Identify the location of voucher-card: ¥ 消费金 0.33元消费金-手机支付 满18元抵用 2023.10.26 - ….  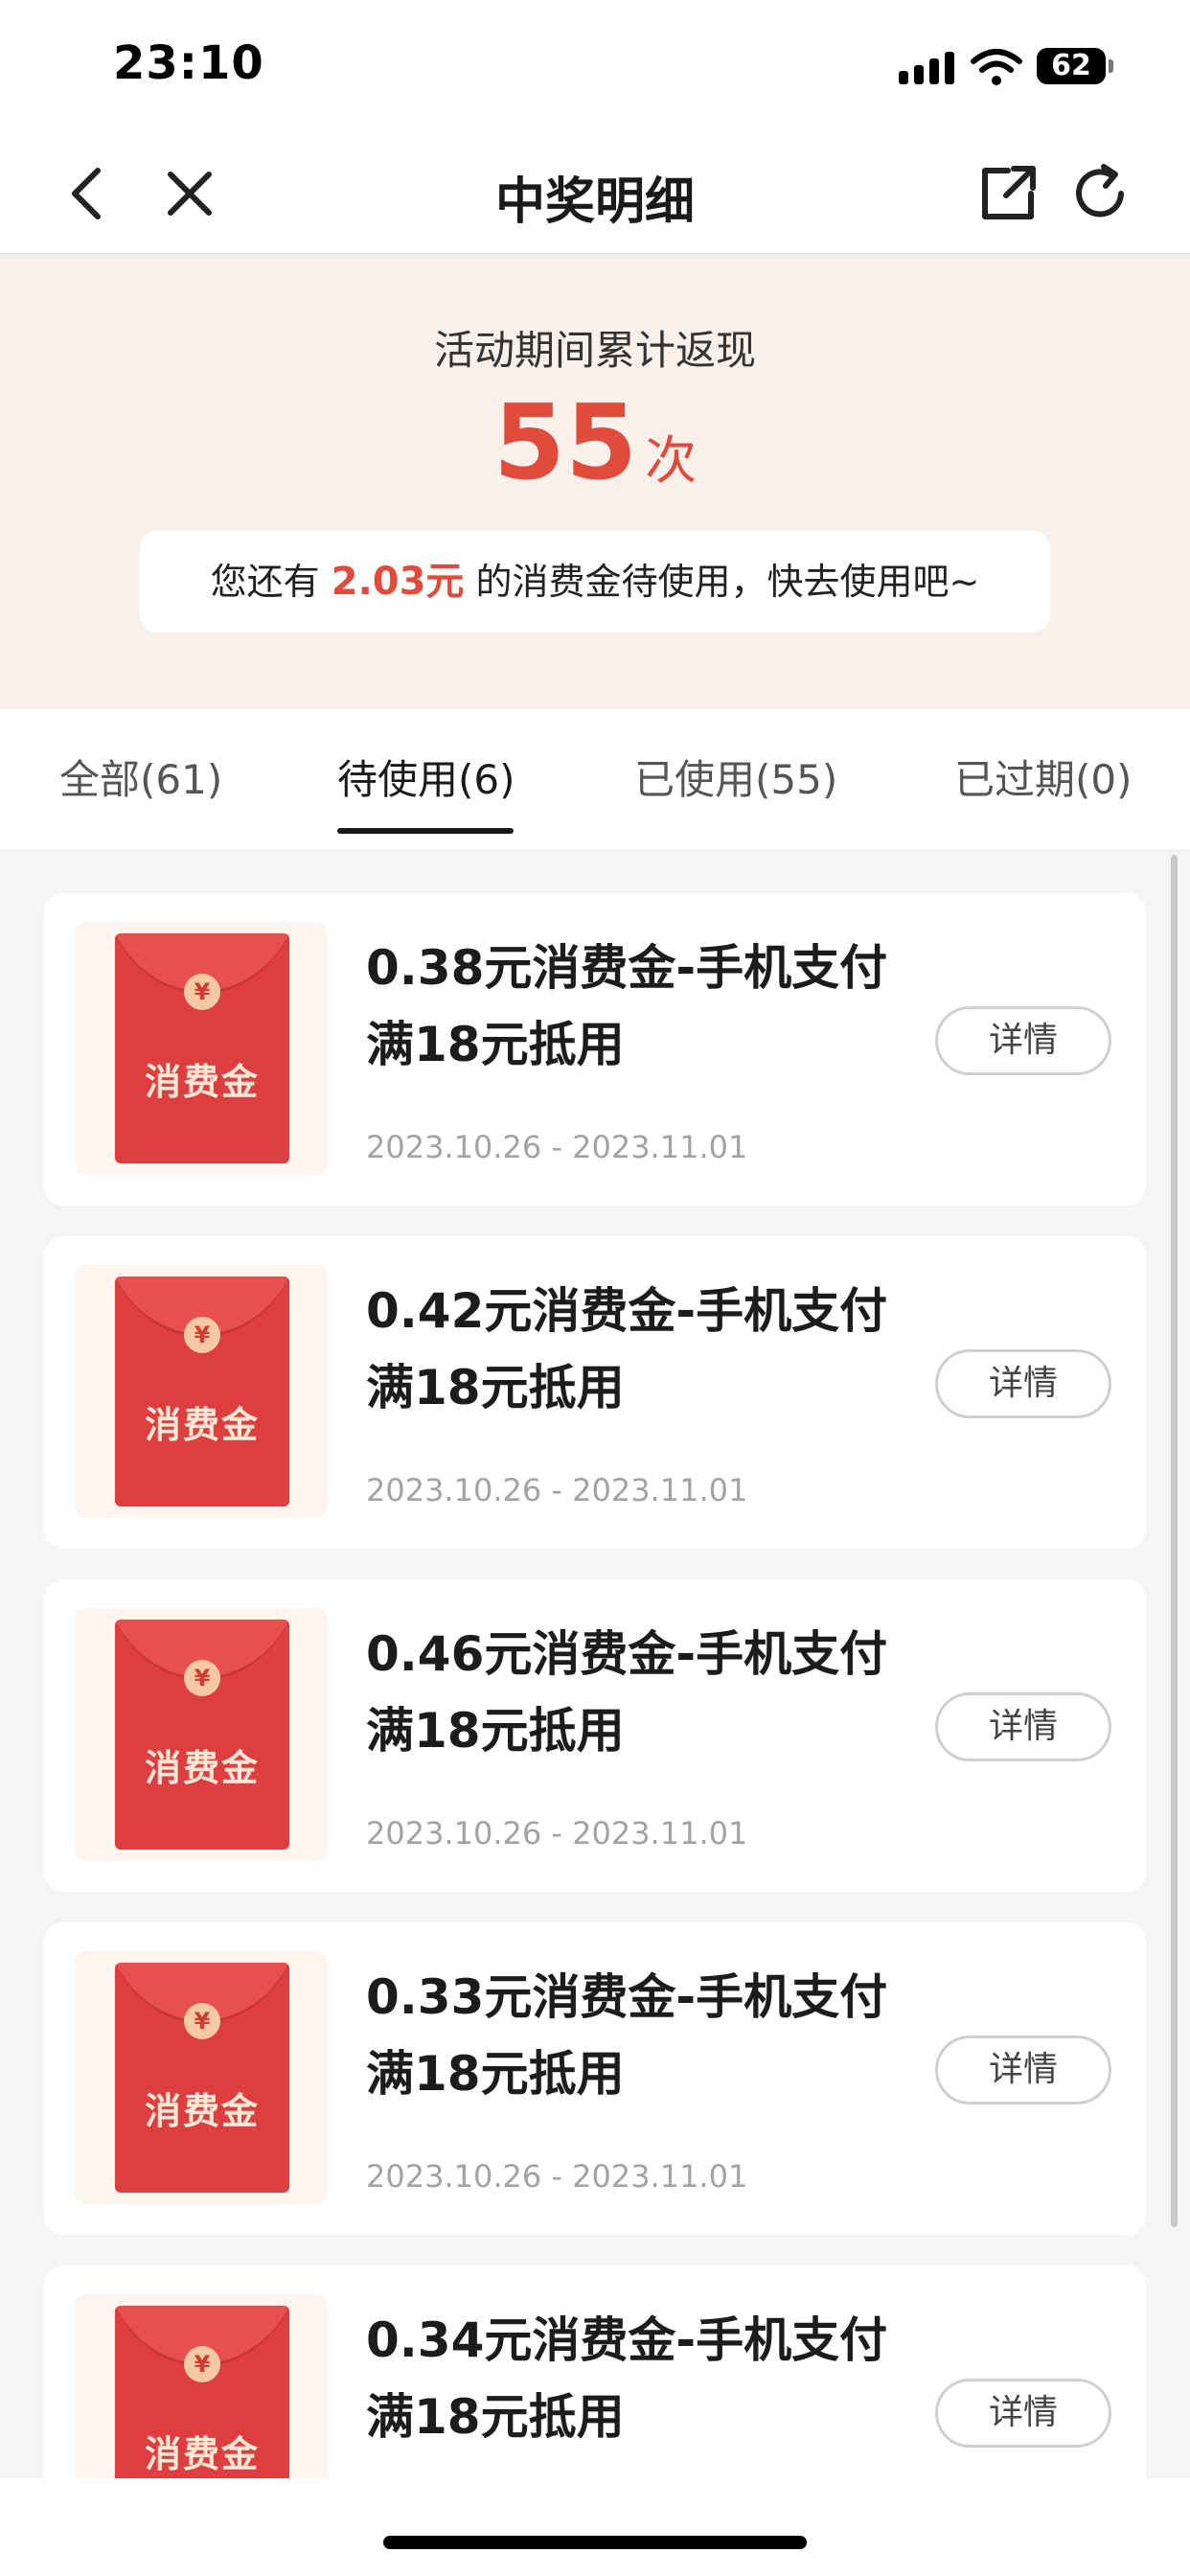
(595, 2078).